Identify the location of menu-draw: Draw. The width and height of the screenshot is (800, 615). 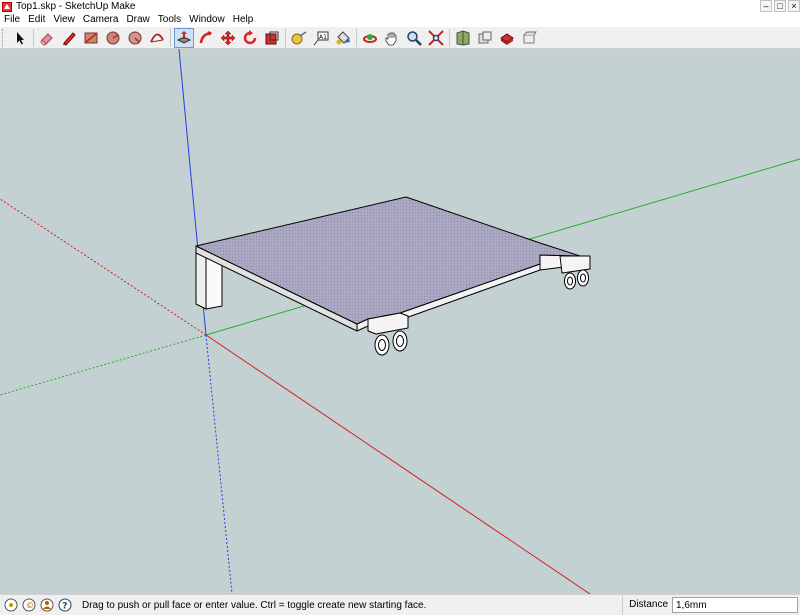
(137, 20).